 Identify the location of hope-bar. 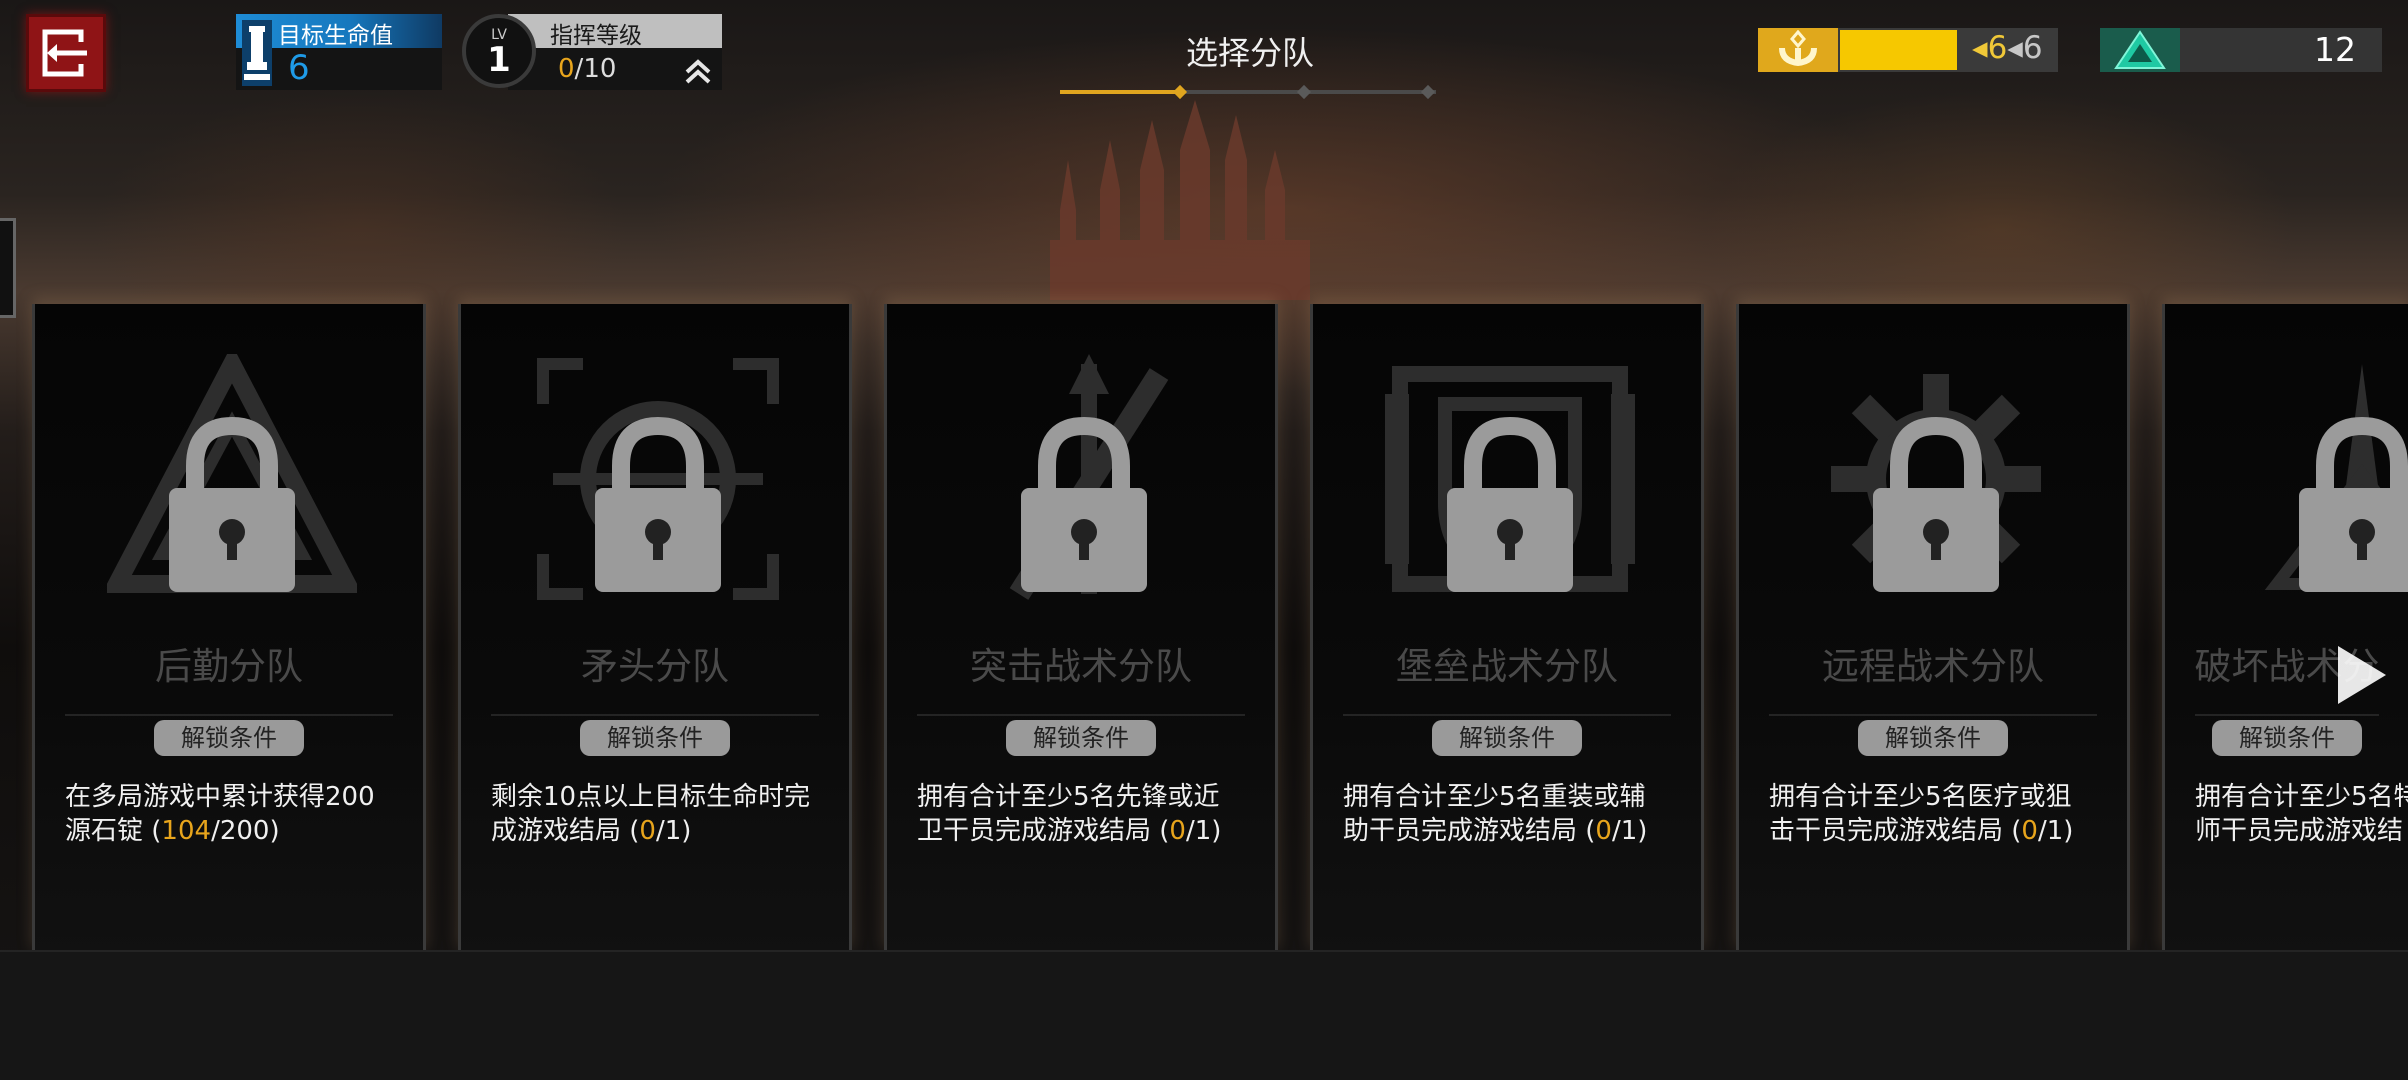
(1898, 50).